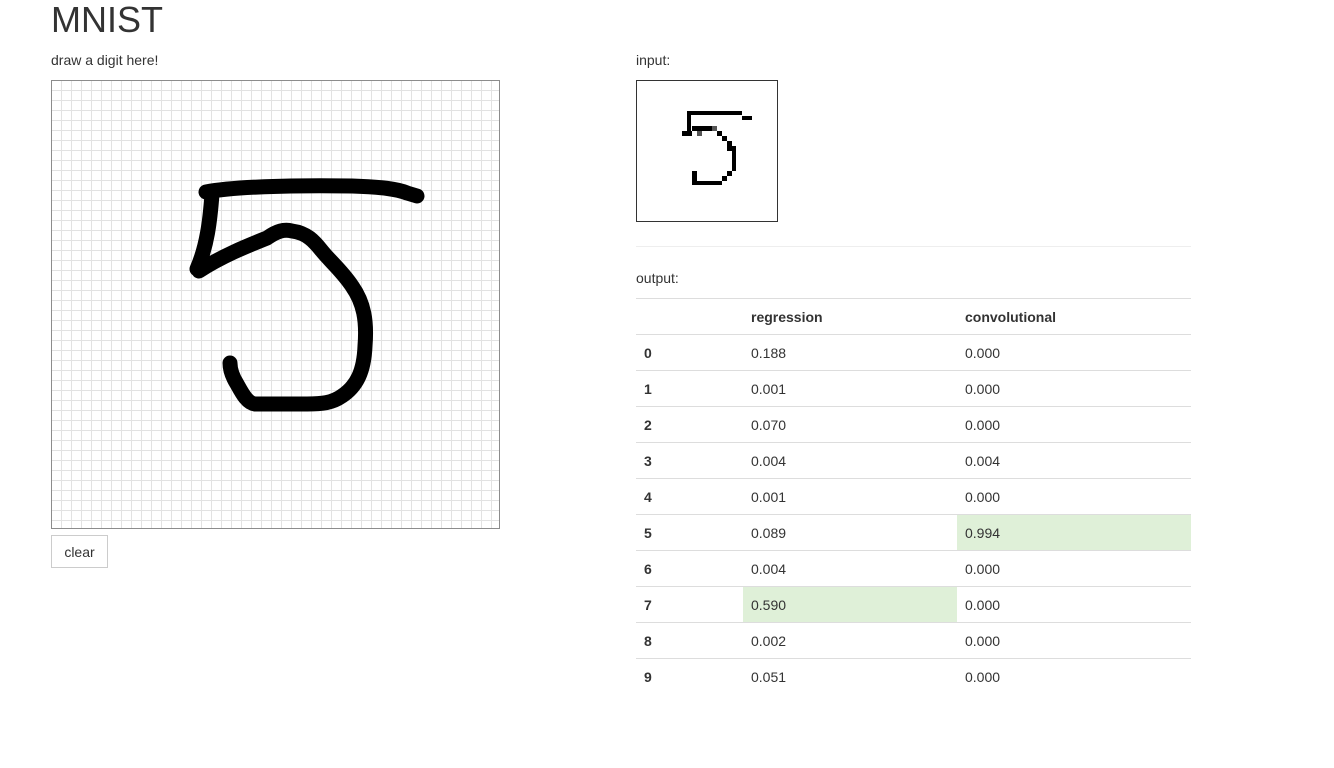 This screenshot has width=1334, height=768. What do you see at coordinates (1074, 316) in the screenshot?
I see `header-convolutional: convolutional` at bounding box center [1074, 316].